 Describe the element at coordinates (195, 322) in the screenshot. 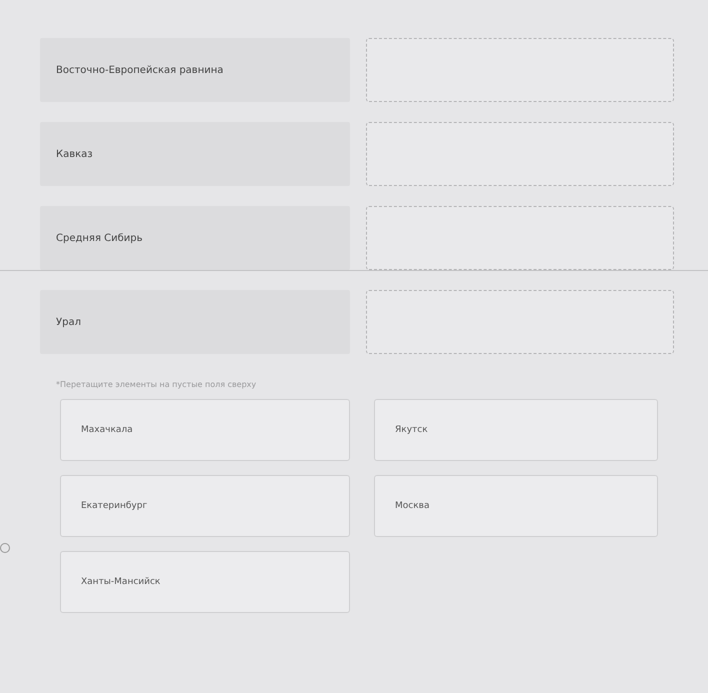

I see `region-label: Урал` at that location.